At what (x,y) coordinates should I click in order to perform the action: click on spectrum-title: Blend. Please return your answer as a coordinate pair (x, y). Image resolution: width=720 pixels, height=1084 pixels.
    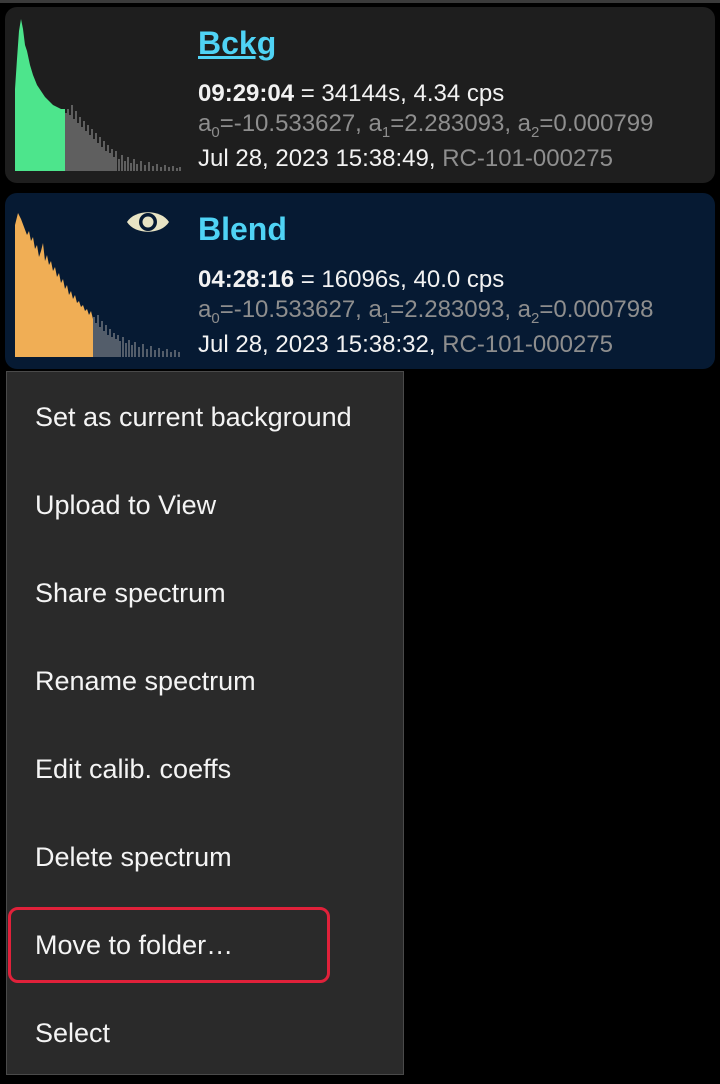
    Looking at the image, I should click on (242, 229).